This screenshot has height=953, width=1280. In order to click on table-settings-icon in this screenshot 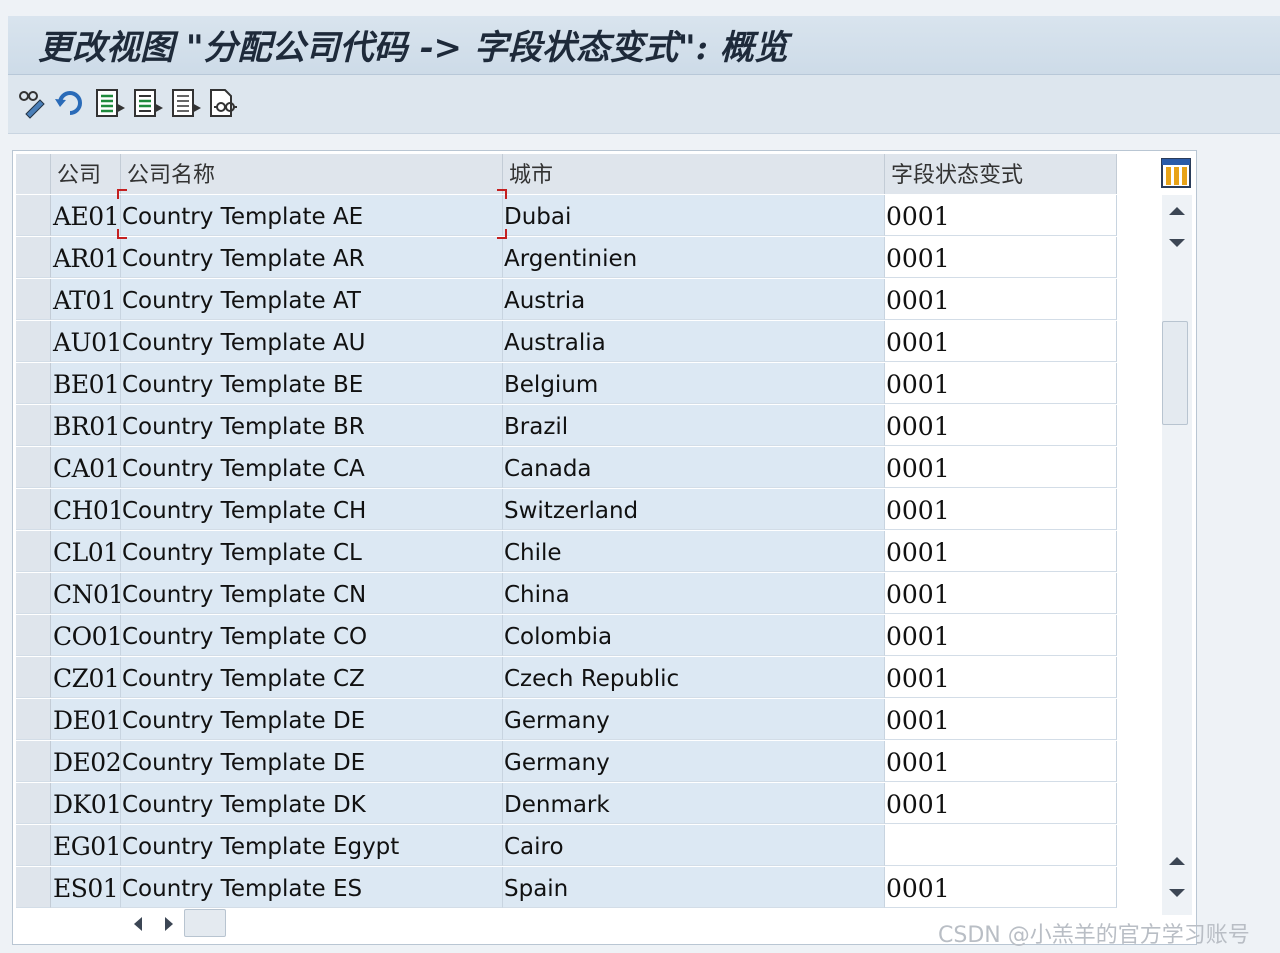, I will do `click(1176, 173)`.